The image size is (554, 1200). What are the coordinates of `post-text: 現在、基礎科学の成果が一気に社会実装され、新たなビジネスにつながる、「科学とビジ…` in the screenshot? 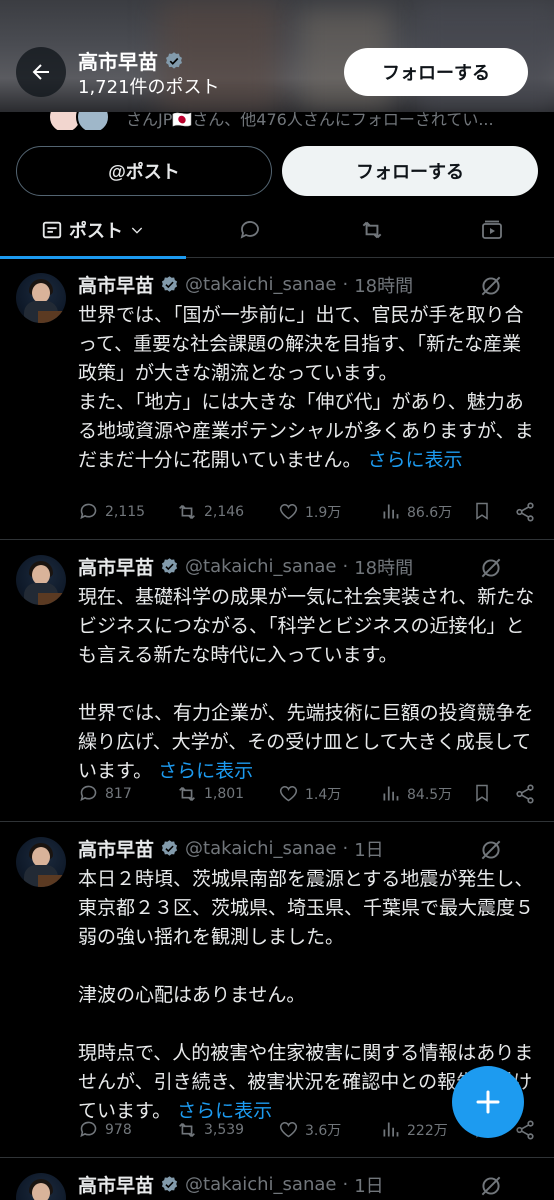 It's located at (308, 684).